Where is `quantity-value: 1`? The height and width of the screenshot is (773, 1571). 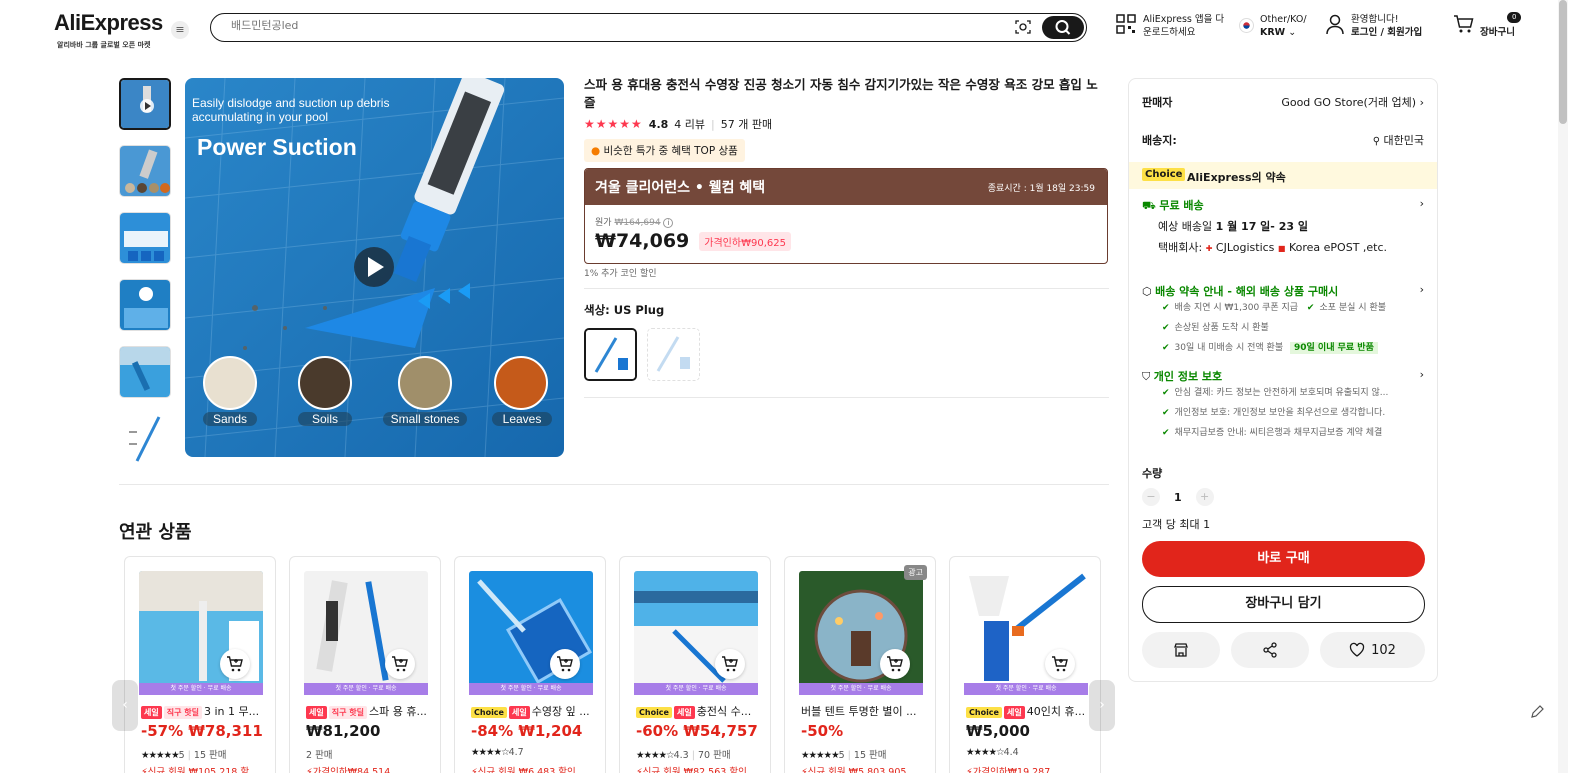
quantity-value: 1 is located at coordinates (1178, 497).